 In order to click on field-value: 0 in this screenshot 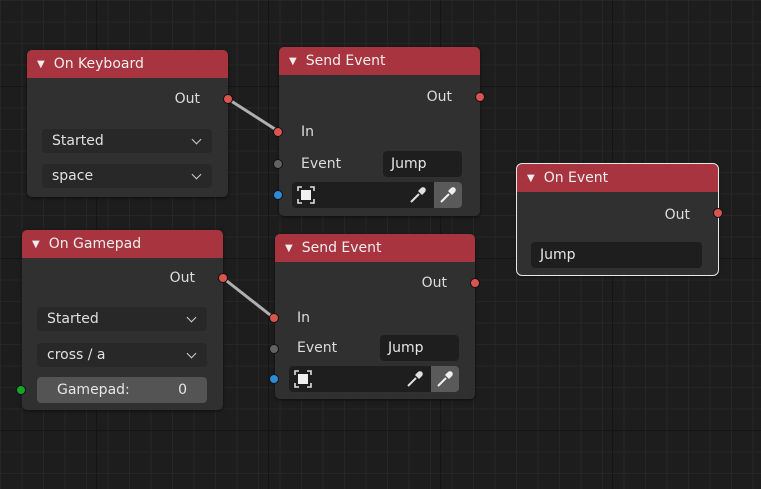, I will do `click(182, 390)`.